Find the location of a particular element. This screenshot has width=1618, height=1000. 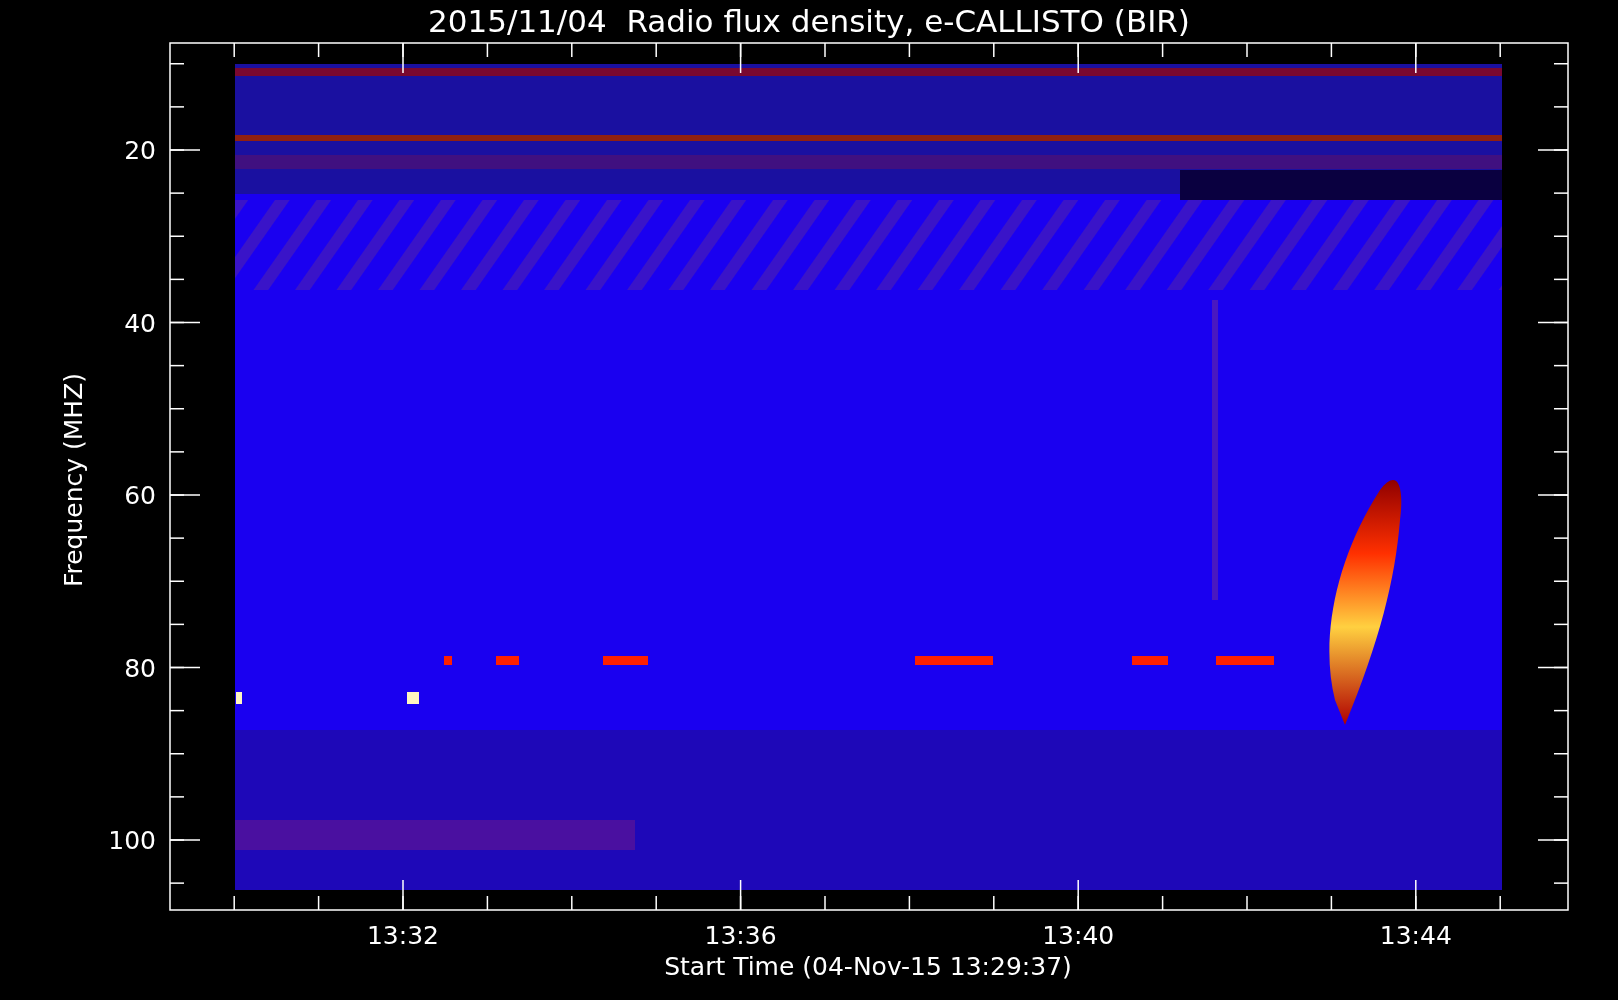

y-tick-label: 60 is located at coordinates (140, 495).